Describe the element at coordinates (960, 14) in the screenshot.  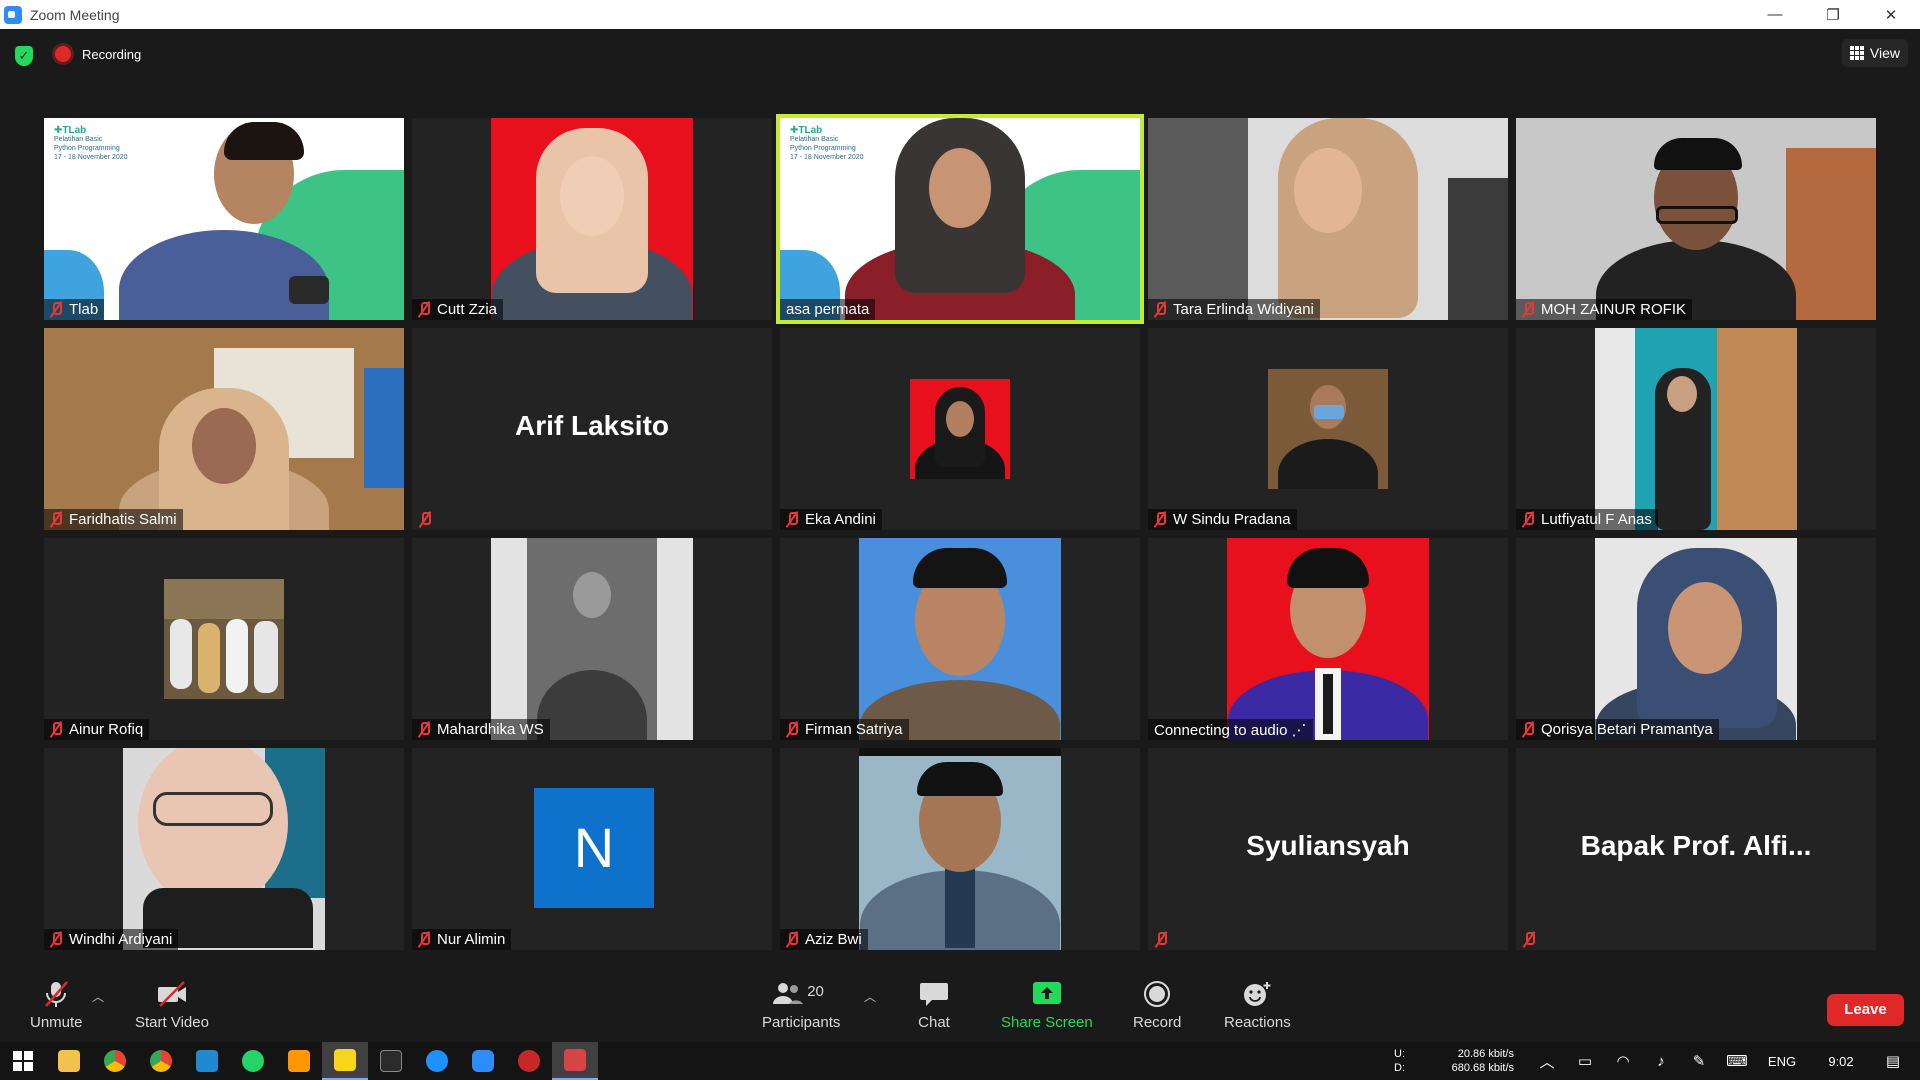
I see `window-titlebar: Zoom Meeting — ❐ ✕` at that location.